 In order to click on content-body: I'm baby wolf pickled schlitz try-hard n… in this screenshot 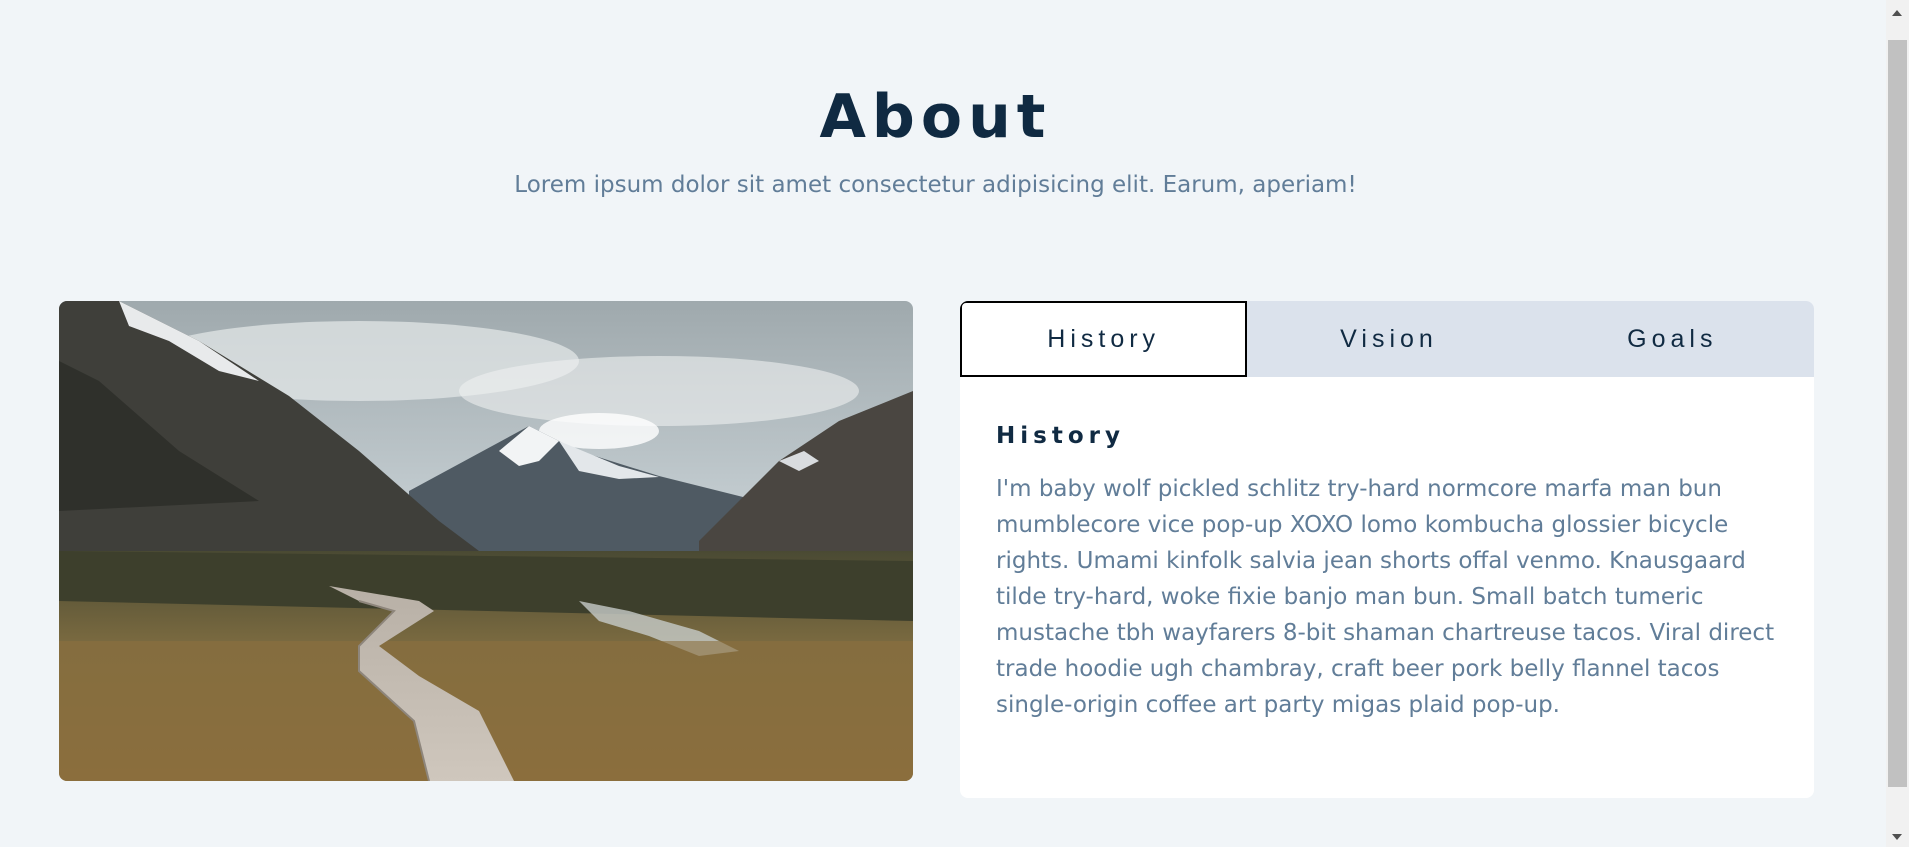, I will do `click(1385, 597)`.